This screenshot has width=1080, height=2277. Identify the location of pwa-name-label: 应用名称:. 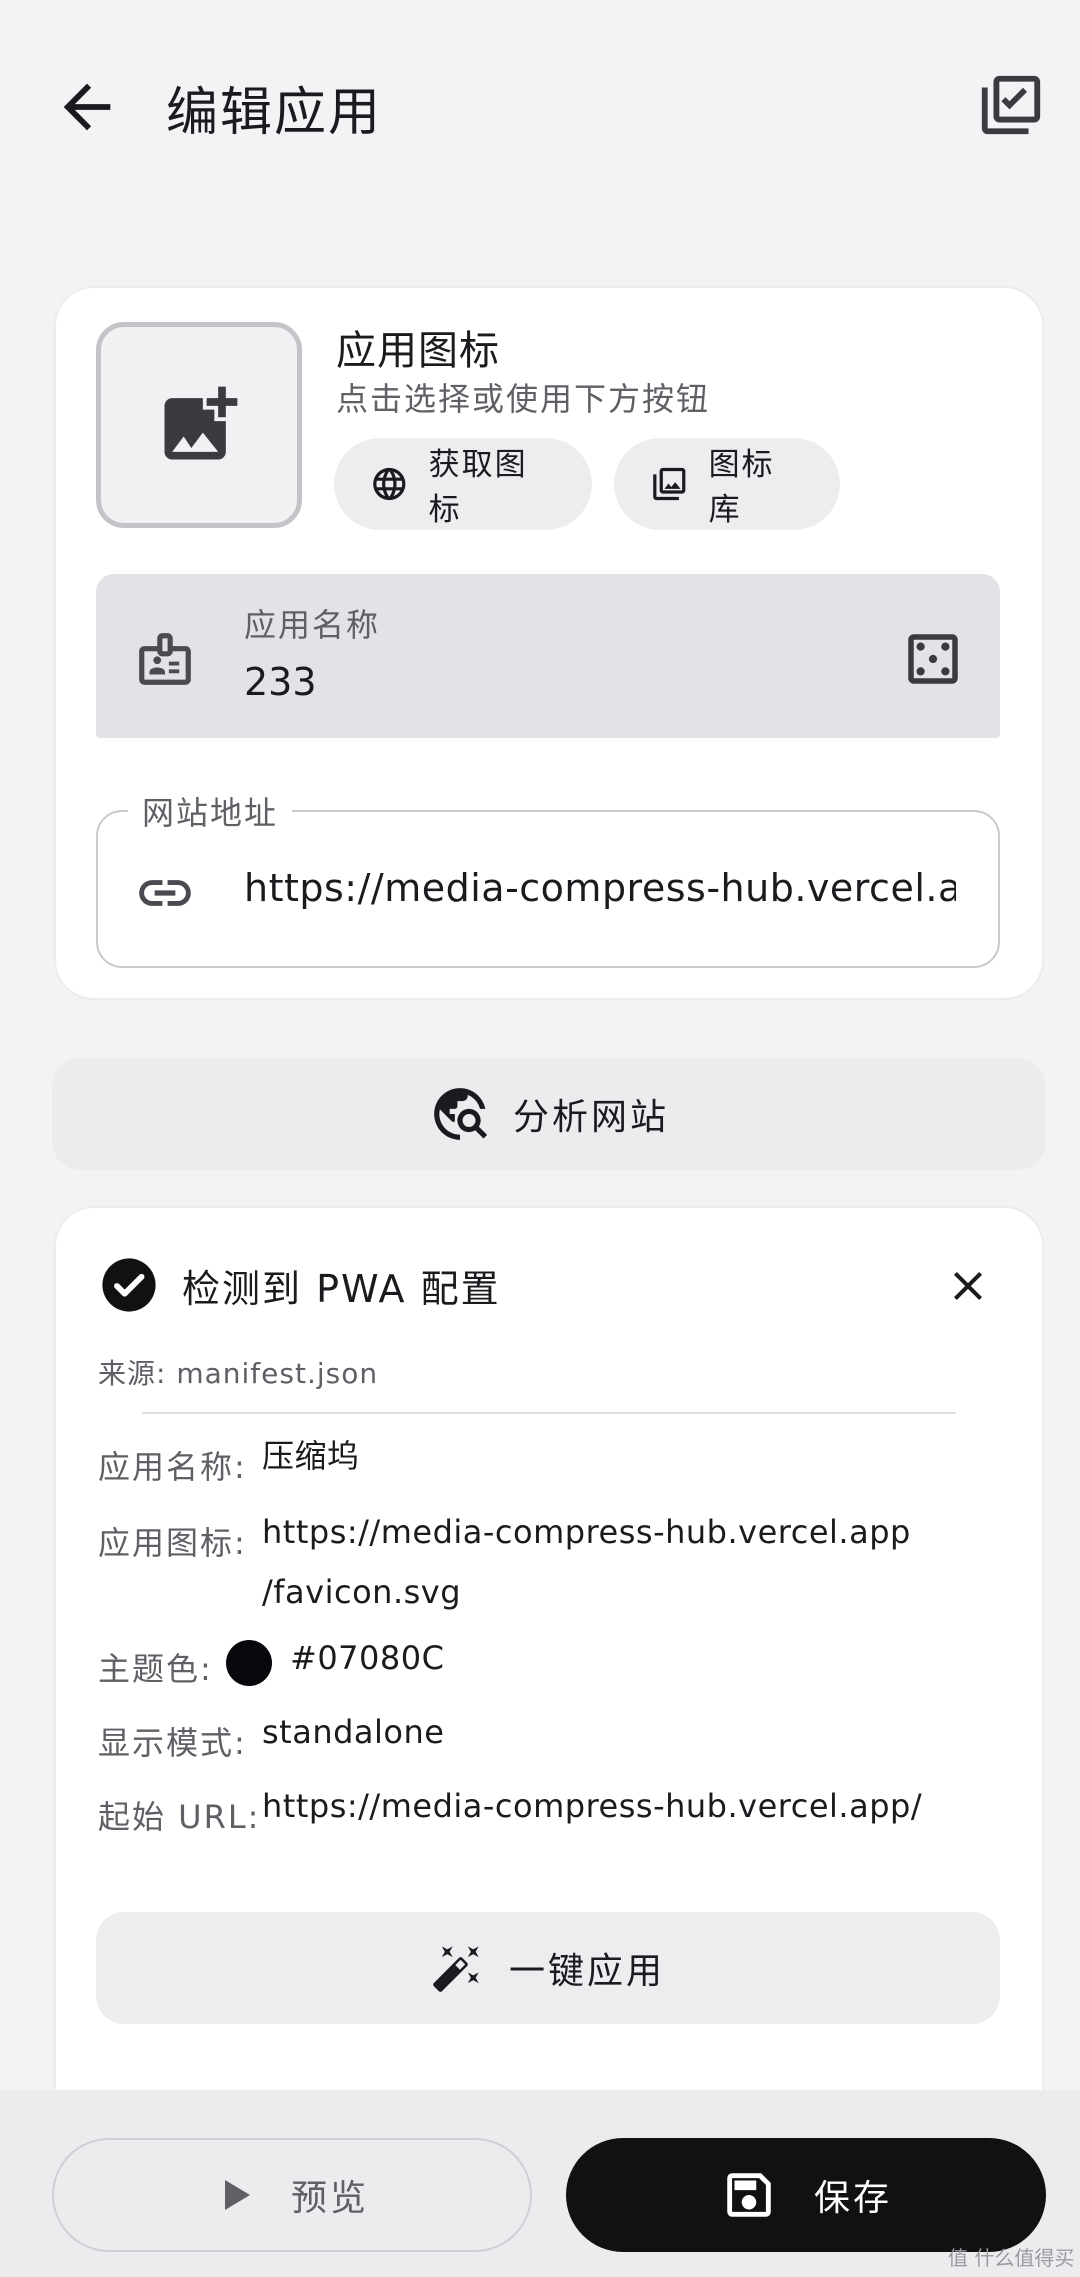
(172, 1467).